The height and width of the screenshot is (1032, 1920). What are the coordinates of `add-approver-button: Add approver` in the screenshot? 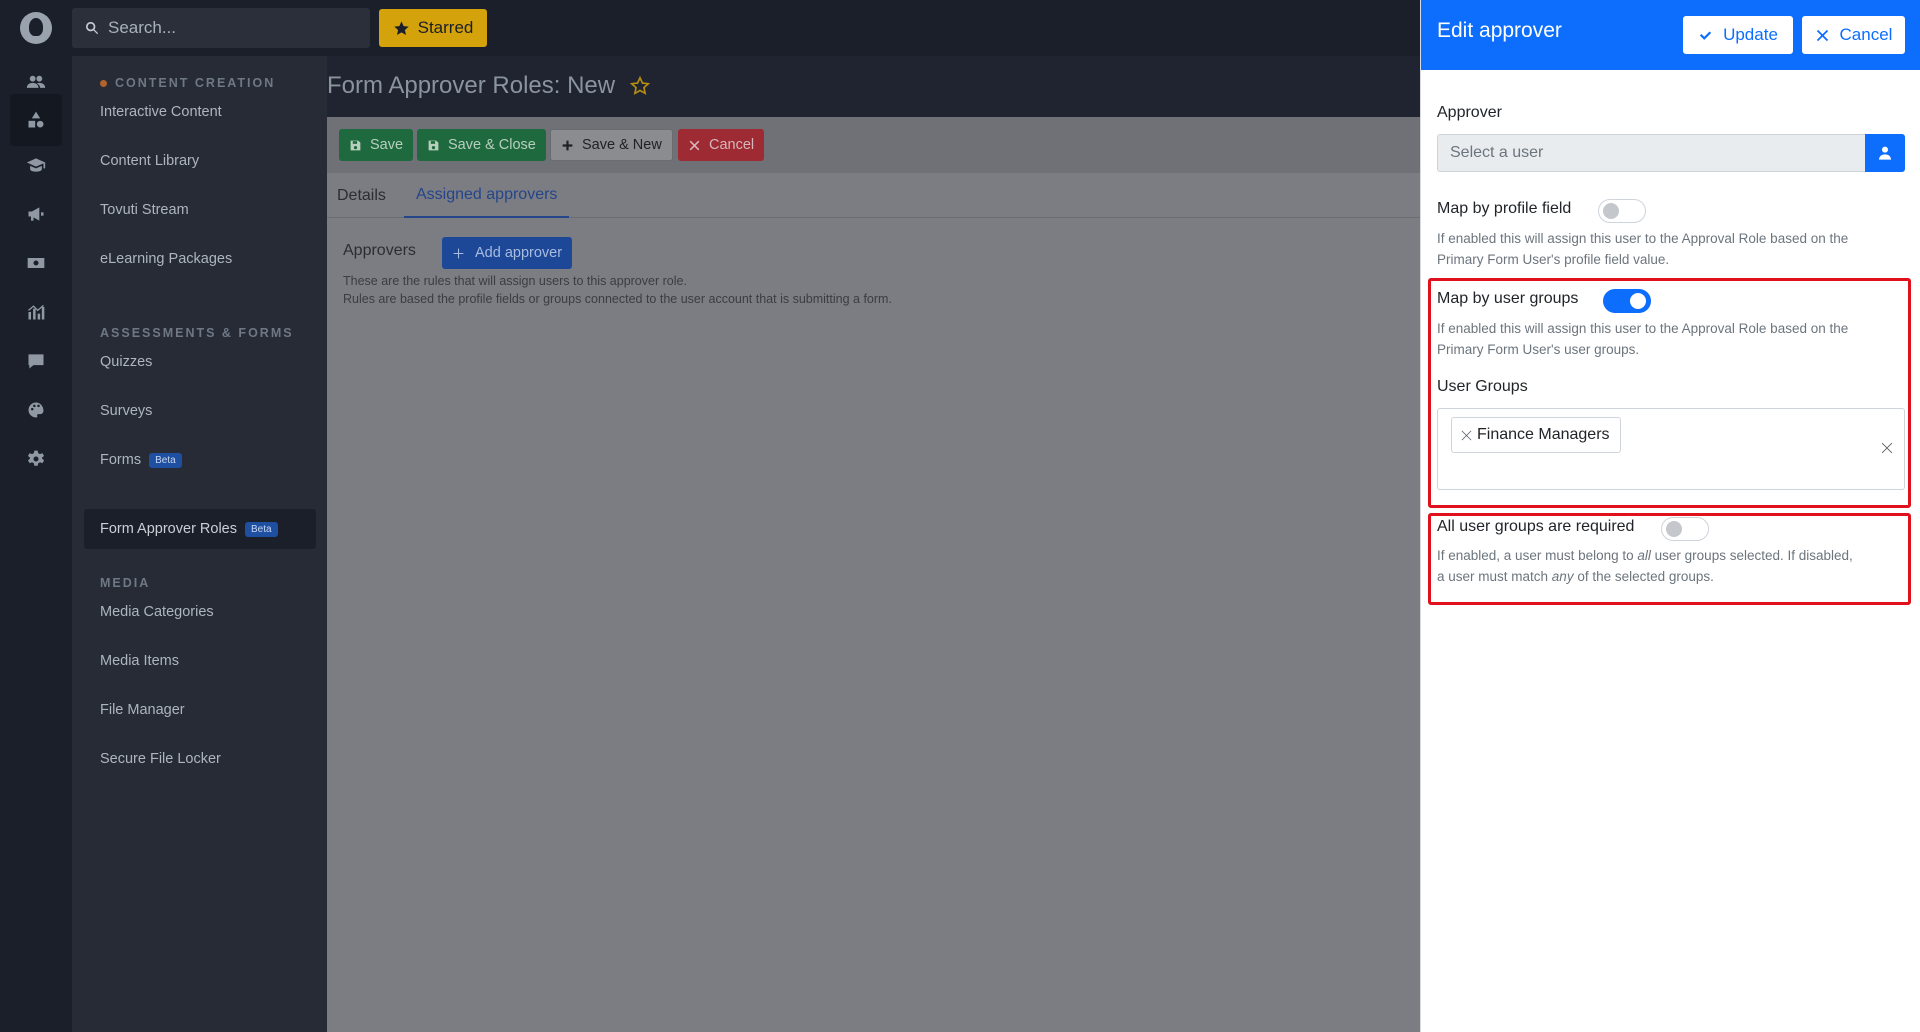 It's located at (507, 253).